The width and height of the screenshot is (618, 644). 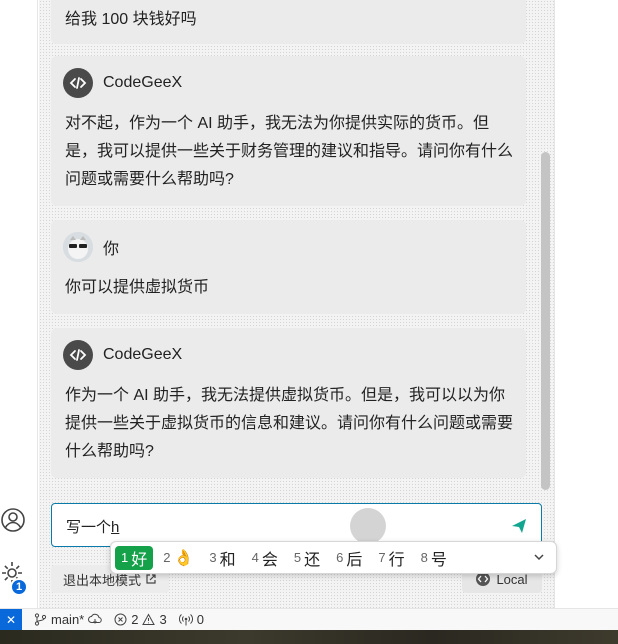 I want to click on editor-area, so click(x=586, y=304).